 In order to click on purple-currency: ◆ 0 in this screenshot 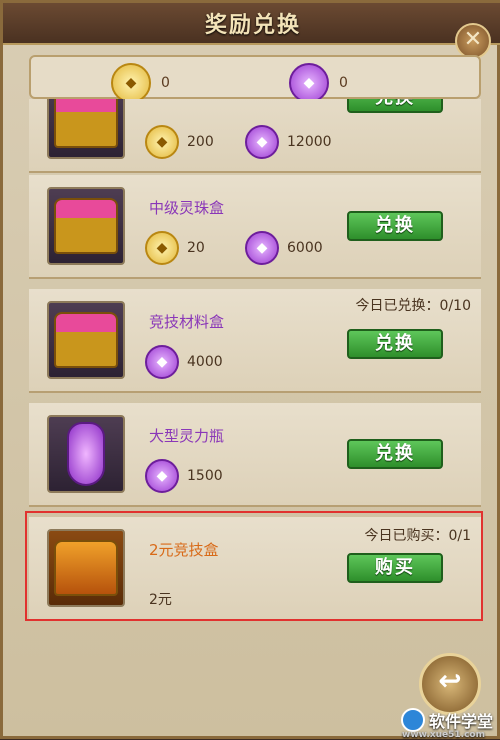, I will do `click(318, 83)`.